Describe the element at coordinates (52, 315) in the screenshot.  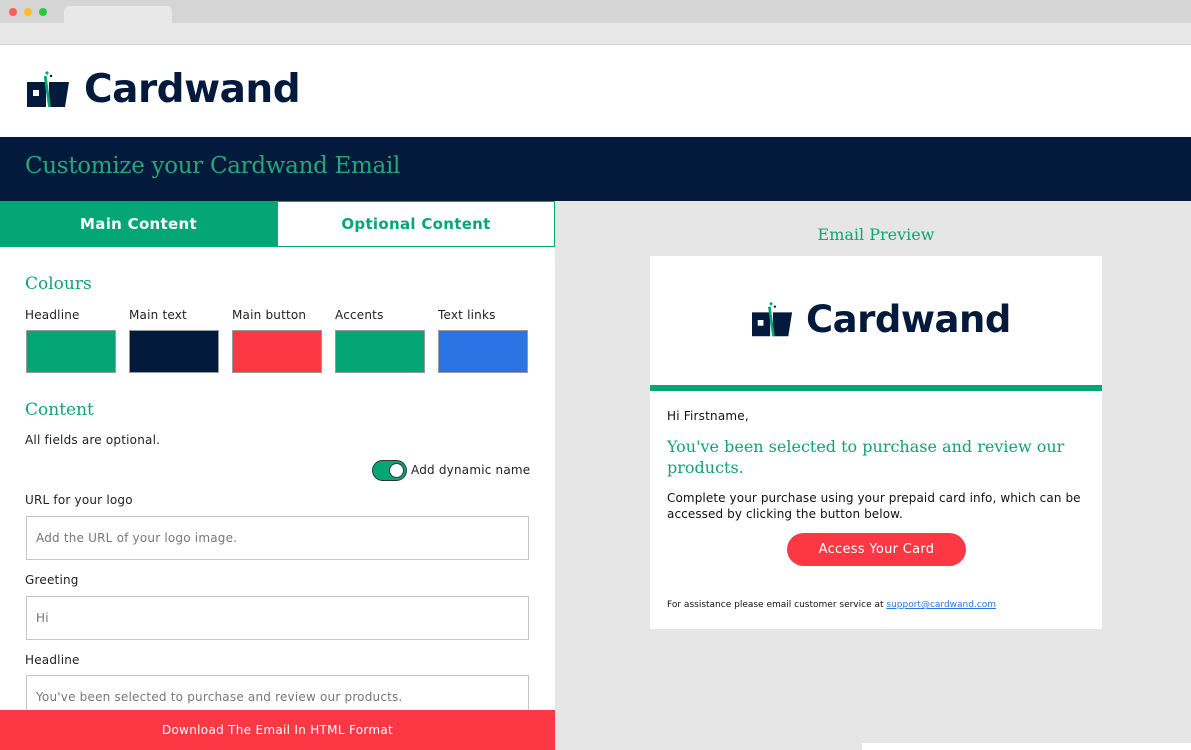
I see `headline-colour-label: Headline` at that location.